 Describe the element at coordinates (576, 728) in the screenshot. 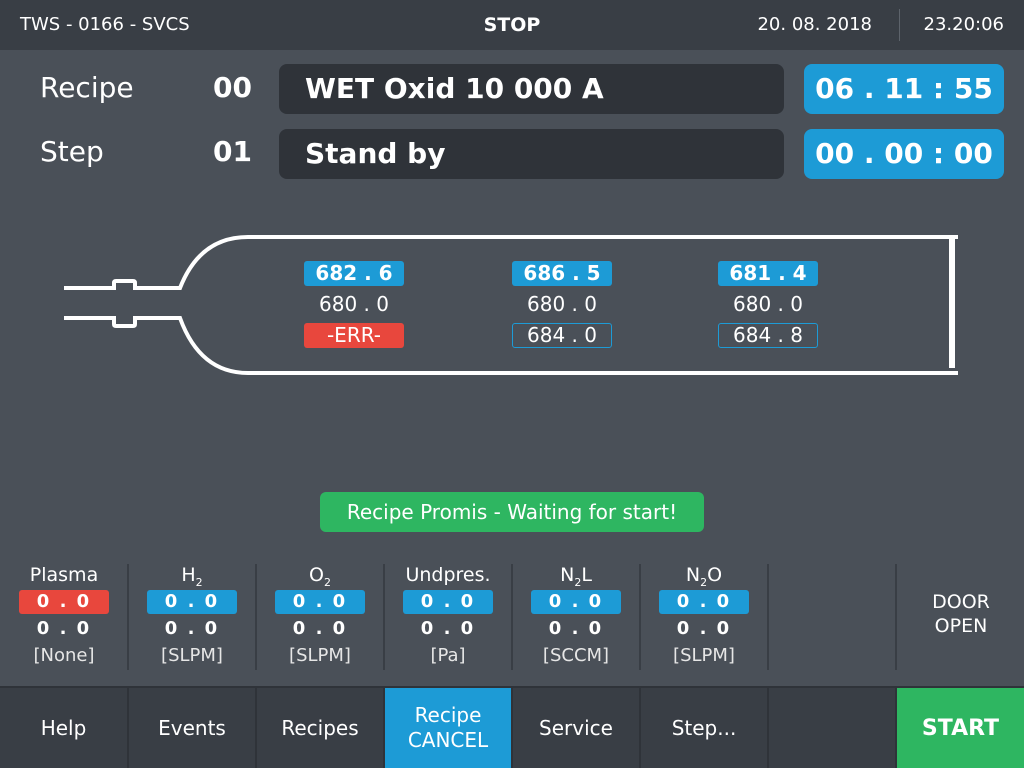

I see `service-button: Service` at that location.